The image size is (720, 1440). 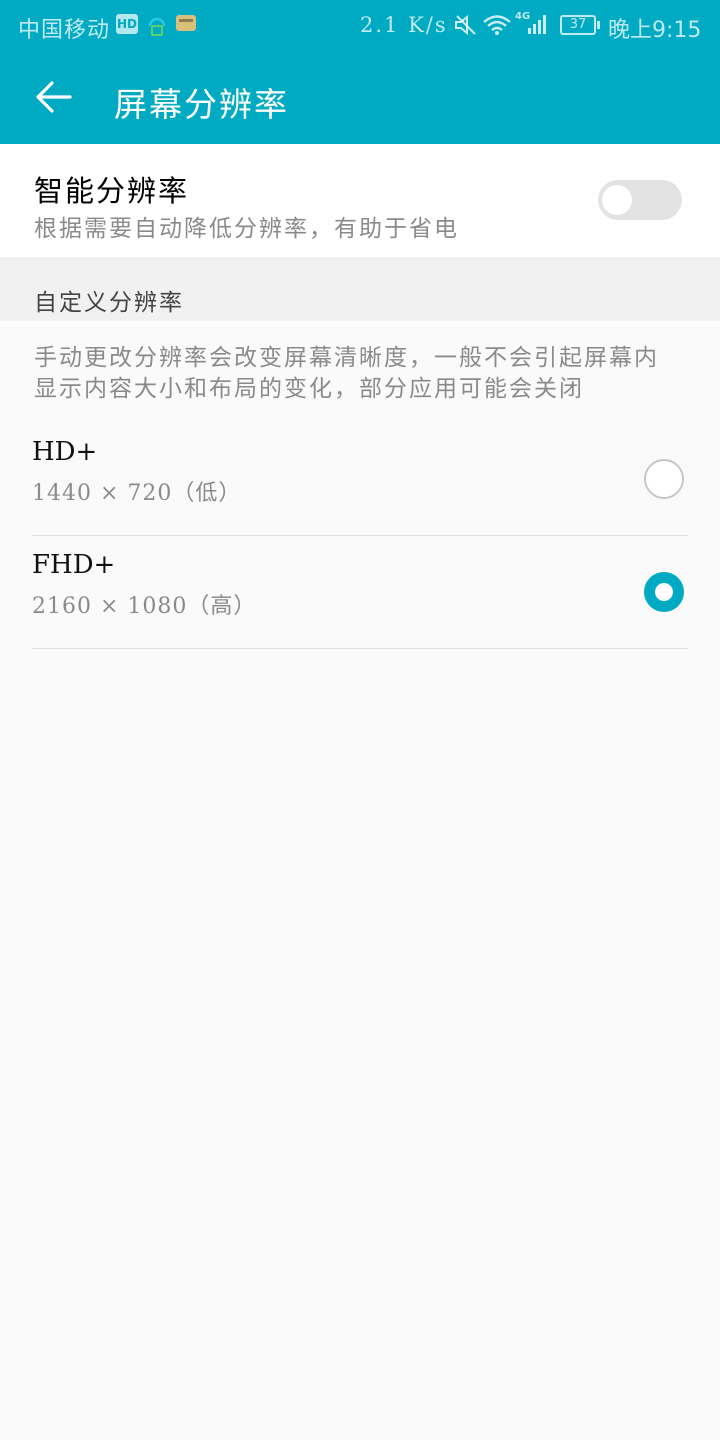 What do you see at coordinates (664, 479) in the screenshot?
I see `radio-button` at bounding box center [664, 479].